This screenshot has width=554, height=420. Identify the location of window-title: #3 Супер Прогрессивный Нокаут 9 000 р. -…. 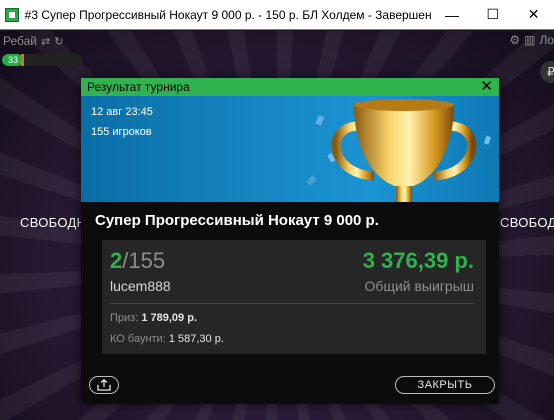
(228, 14).